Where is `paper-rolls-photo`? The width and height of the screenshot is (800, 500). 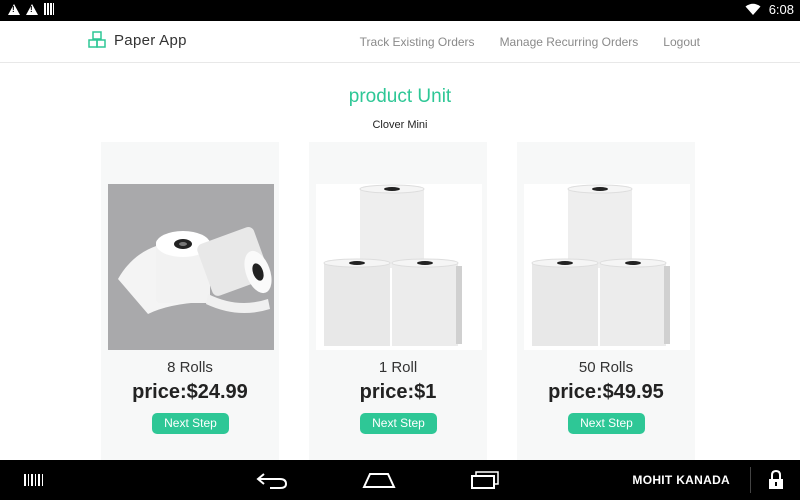
paper-rolls-photo is located at coordinates (191, 267).